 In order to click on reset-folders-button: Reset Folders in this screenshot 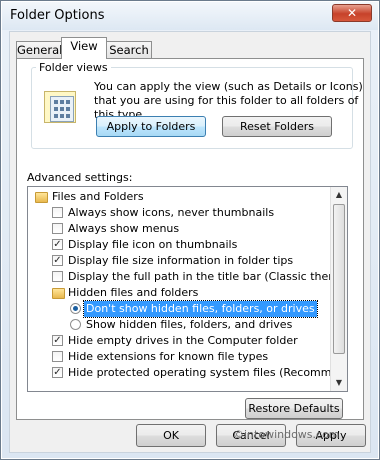, I will do `click(277, 126)`.